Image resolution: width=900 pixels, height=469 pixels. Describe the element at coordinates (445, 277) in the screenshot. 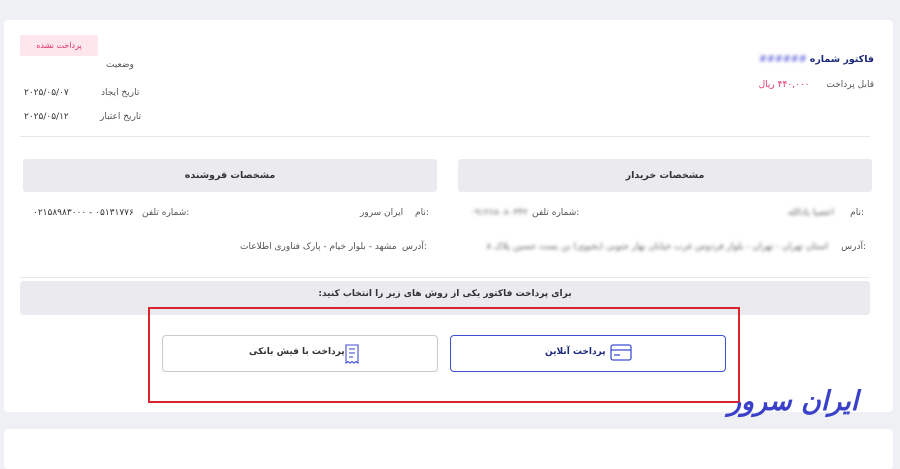

I see `section-divider` at that location.